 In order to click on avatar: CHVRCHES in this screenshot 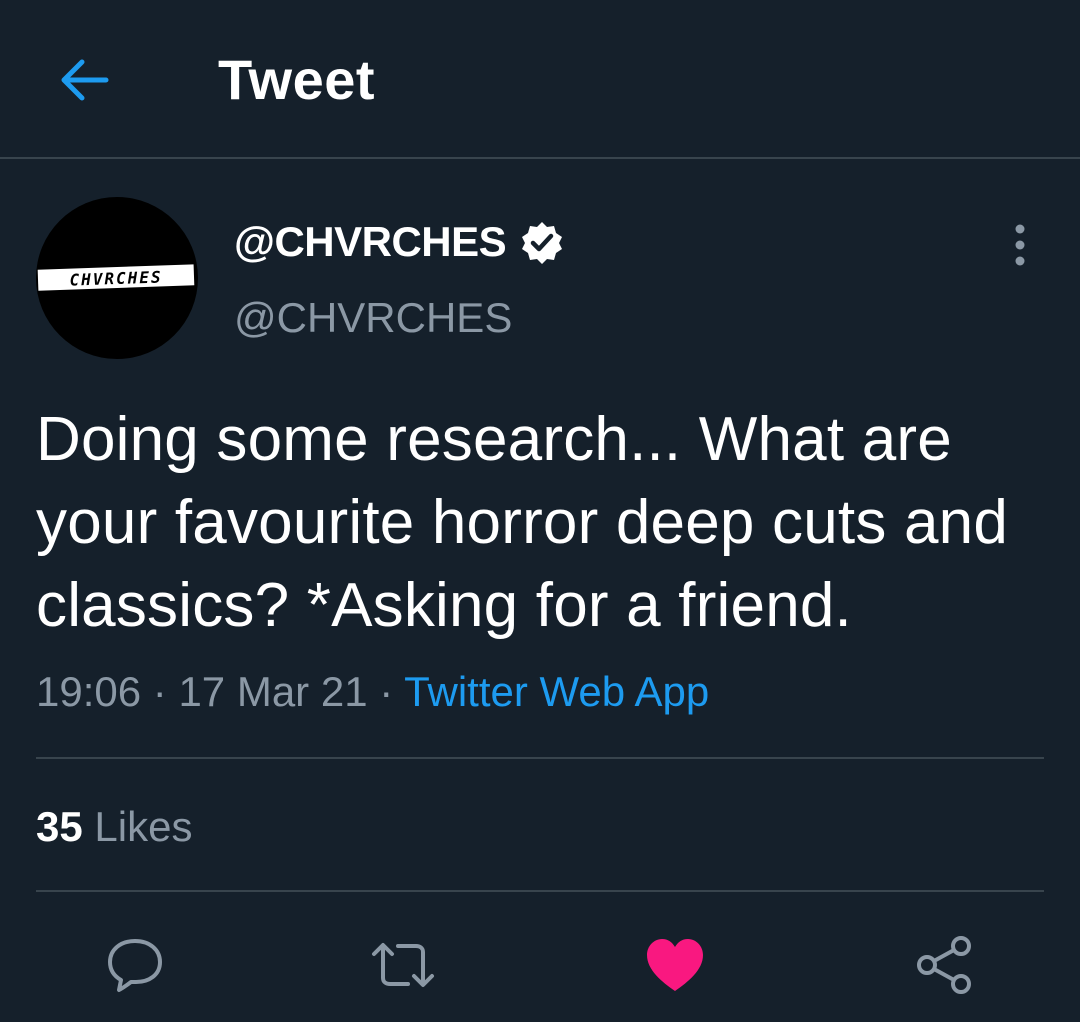, I will do `click(117, 278)`.